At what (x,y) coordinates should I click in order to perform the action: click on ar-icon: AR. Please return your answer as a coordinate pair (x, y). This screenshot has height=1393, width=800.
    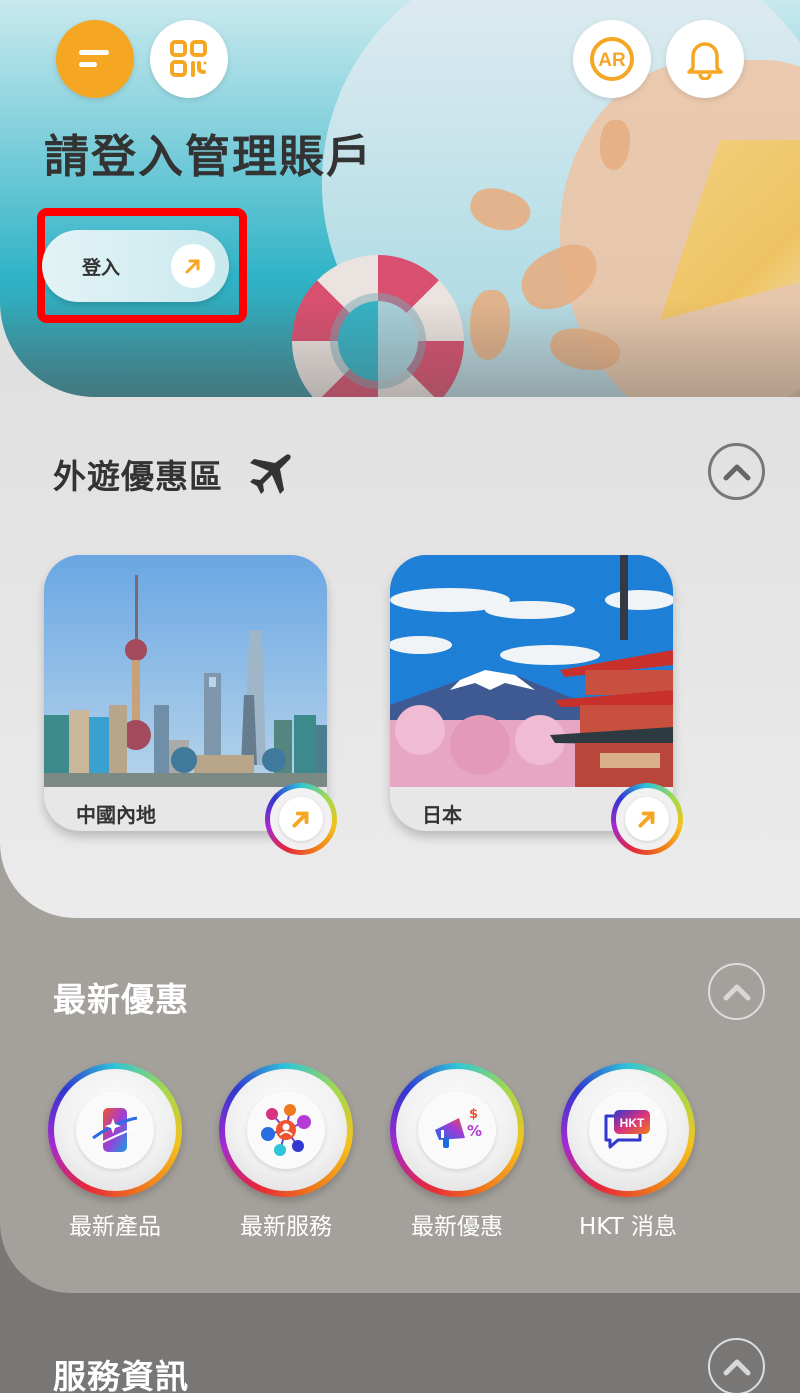
    Looking at the image, I should click on (612, 59).